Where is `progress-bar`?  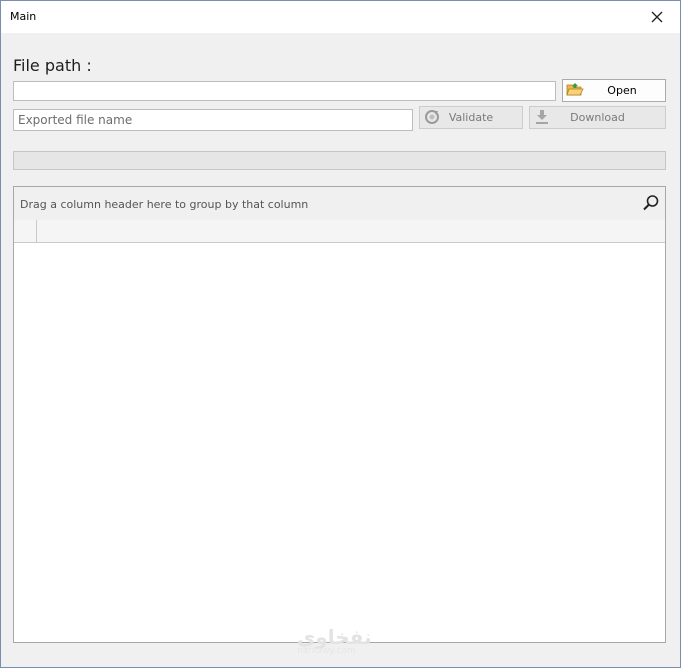 progress-bar is located at coordinates (339, 160).